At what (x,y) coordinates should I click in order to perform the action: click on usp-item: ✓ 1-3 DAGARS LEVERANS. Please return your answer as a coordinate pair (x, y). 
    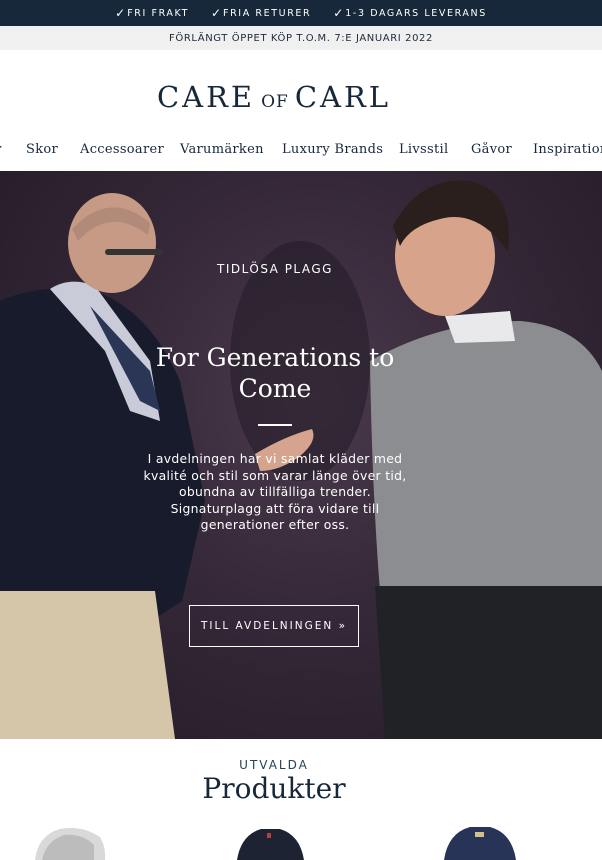
    Looking at the image, I should click on (410, 13).